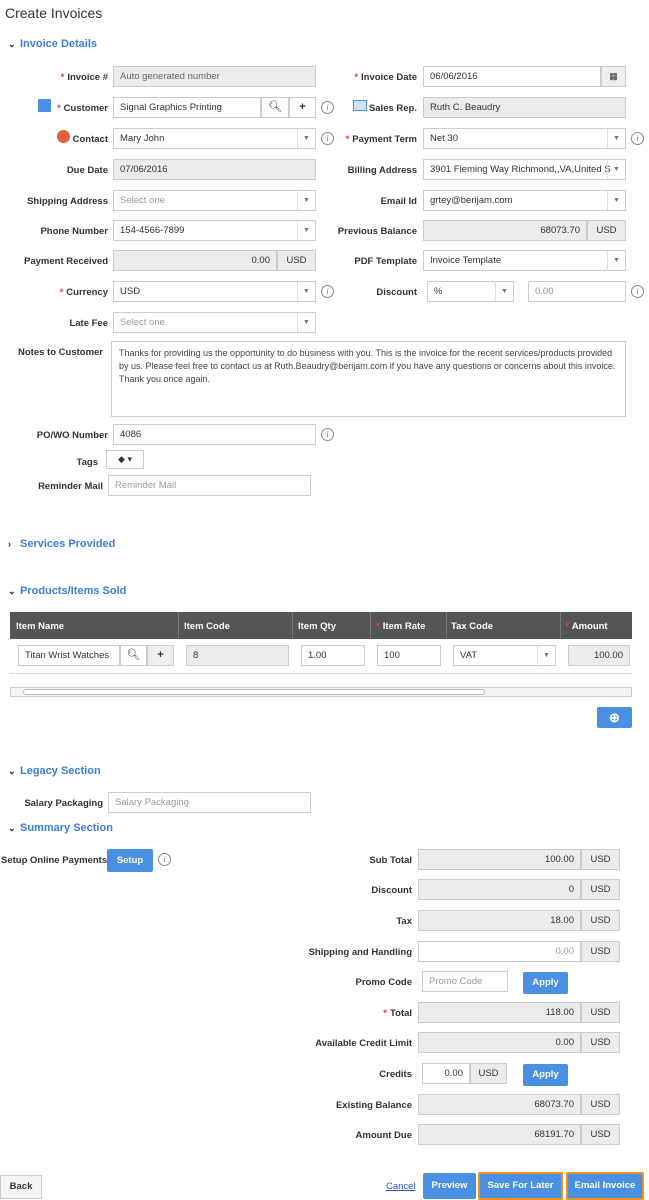  What do you see at coordinates (73, 591) in the screenshot?
I see `section-title: Products/Items Sold` at bounding box center [73, 591].